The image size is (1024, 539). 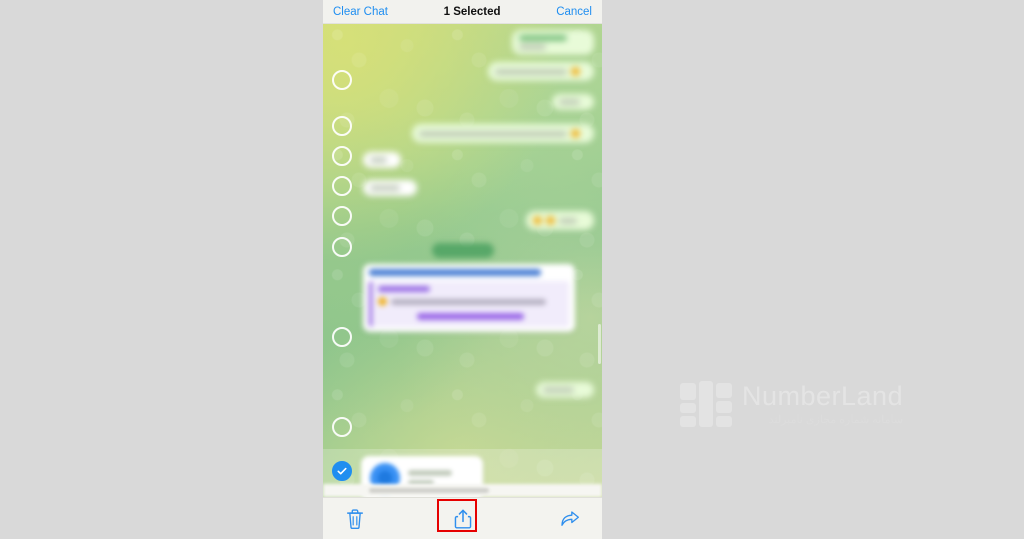 I want to click on selection-header: Clear Chat 1 Selected Cancel, so click(x=462, y=12).